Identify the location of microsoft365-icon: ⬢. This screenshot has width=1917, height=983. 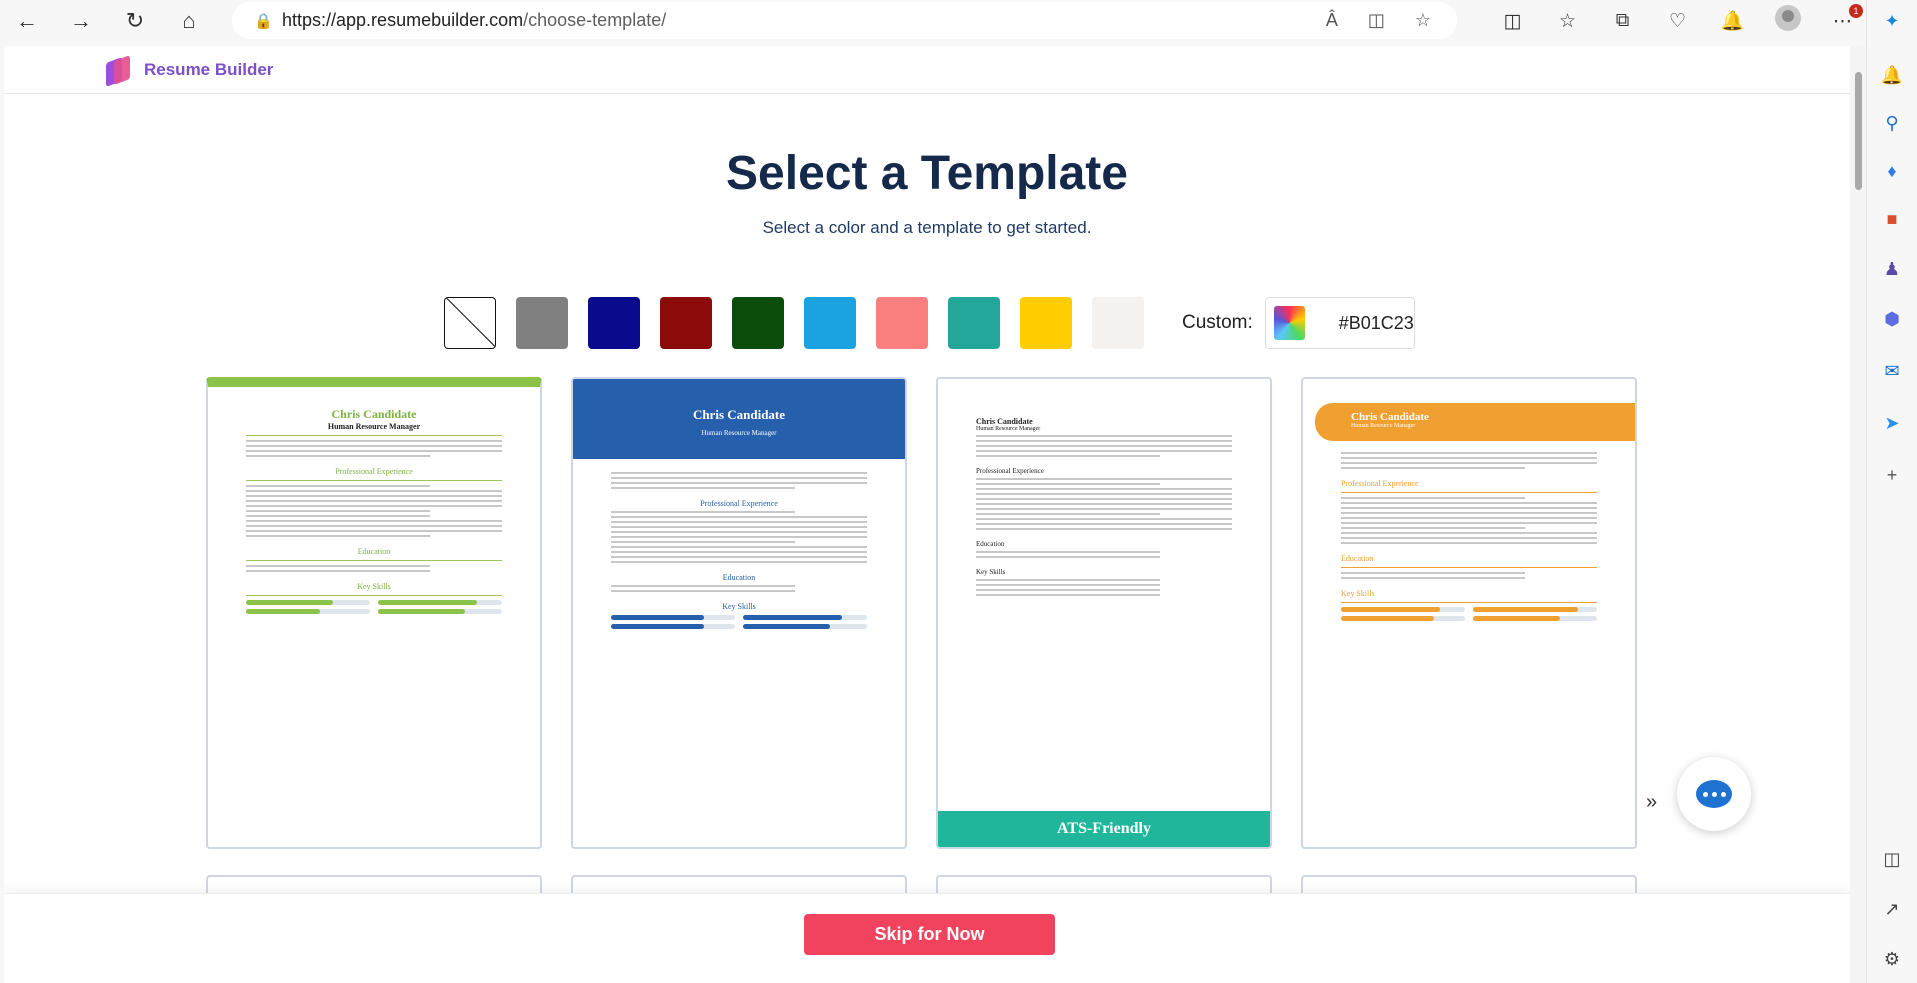
(1892, 319).